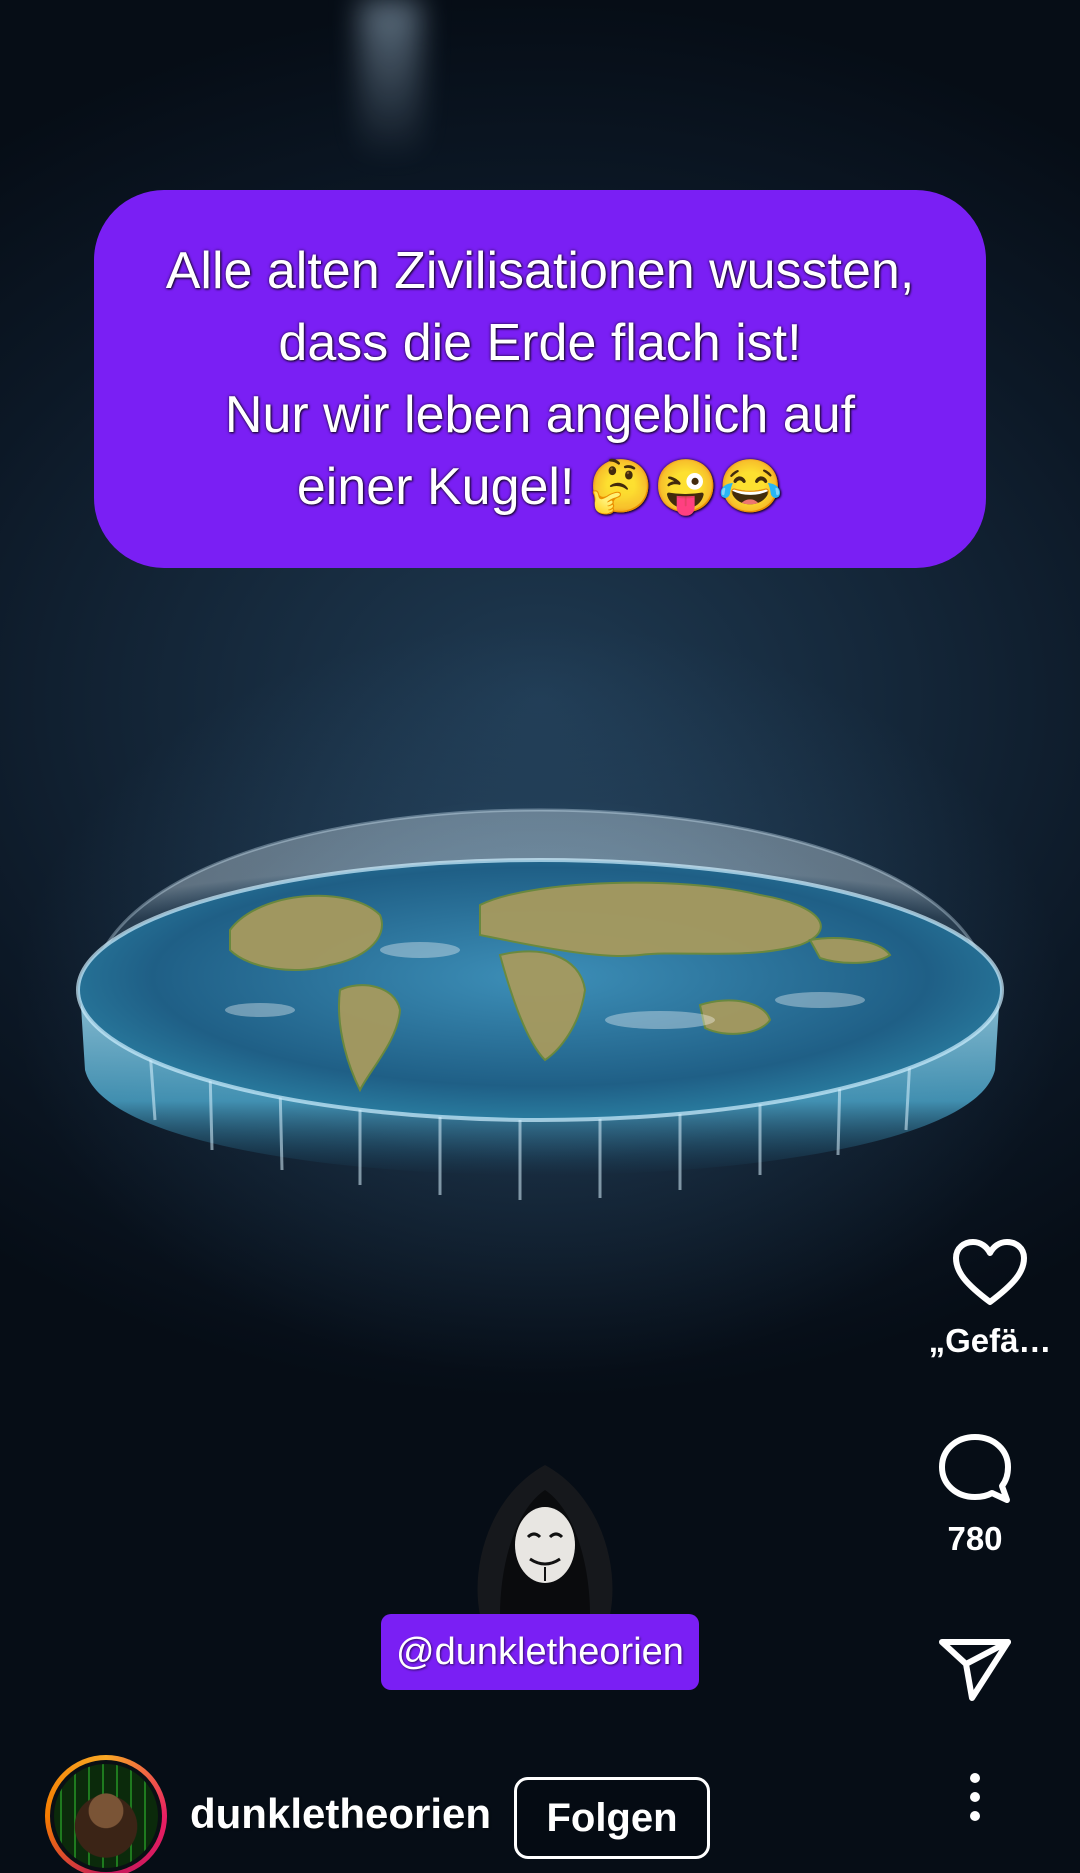 The width and height of the screenshot is (1080, 1873). What do you see at coordinates (540, 1652) in the screenshot?
I see `creator-handle-tag: @dunkletheorien` at bounding box center [540, 1652].